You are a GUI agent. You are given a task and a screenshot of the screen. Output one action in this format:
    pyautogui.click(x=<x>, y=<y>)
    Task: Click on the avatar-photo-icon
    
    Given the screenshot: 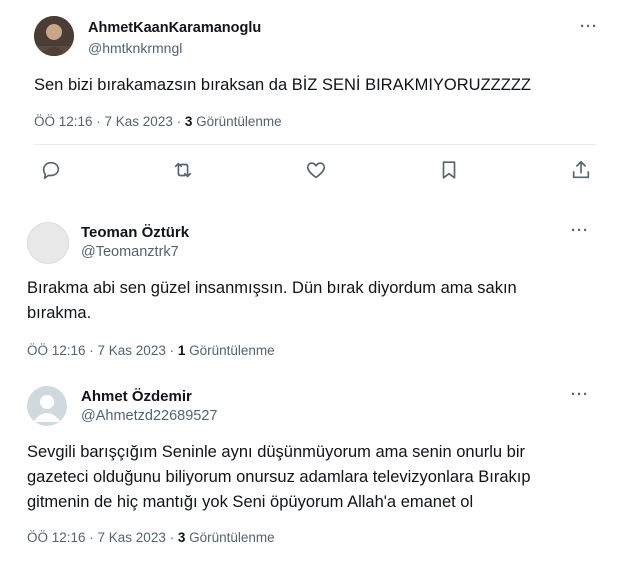 What is the action you would take?
    pyautogui.click(x=54, y=36)
    